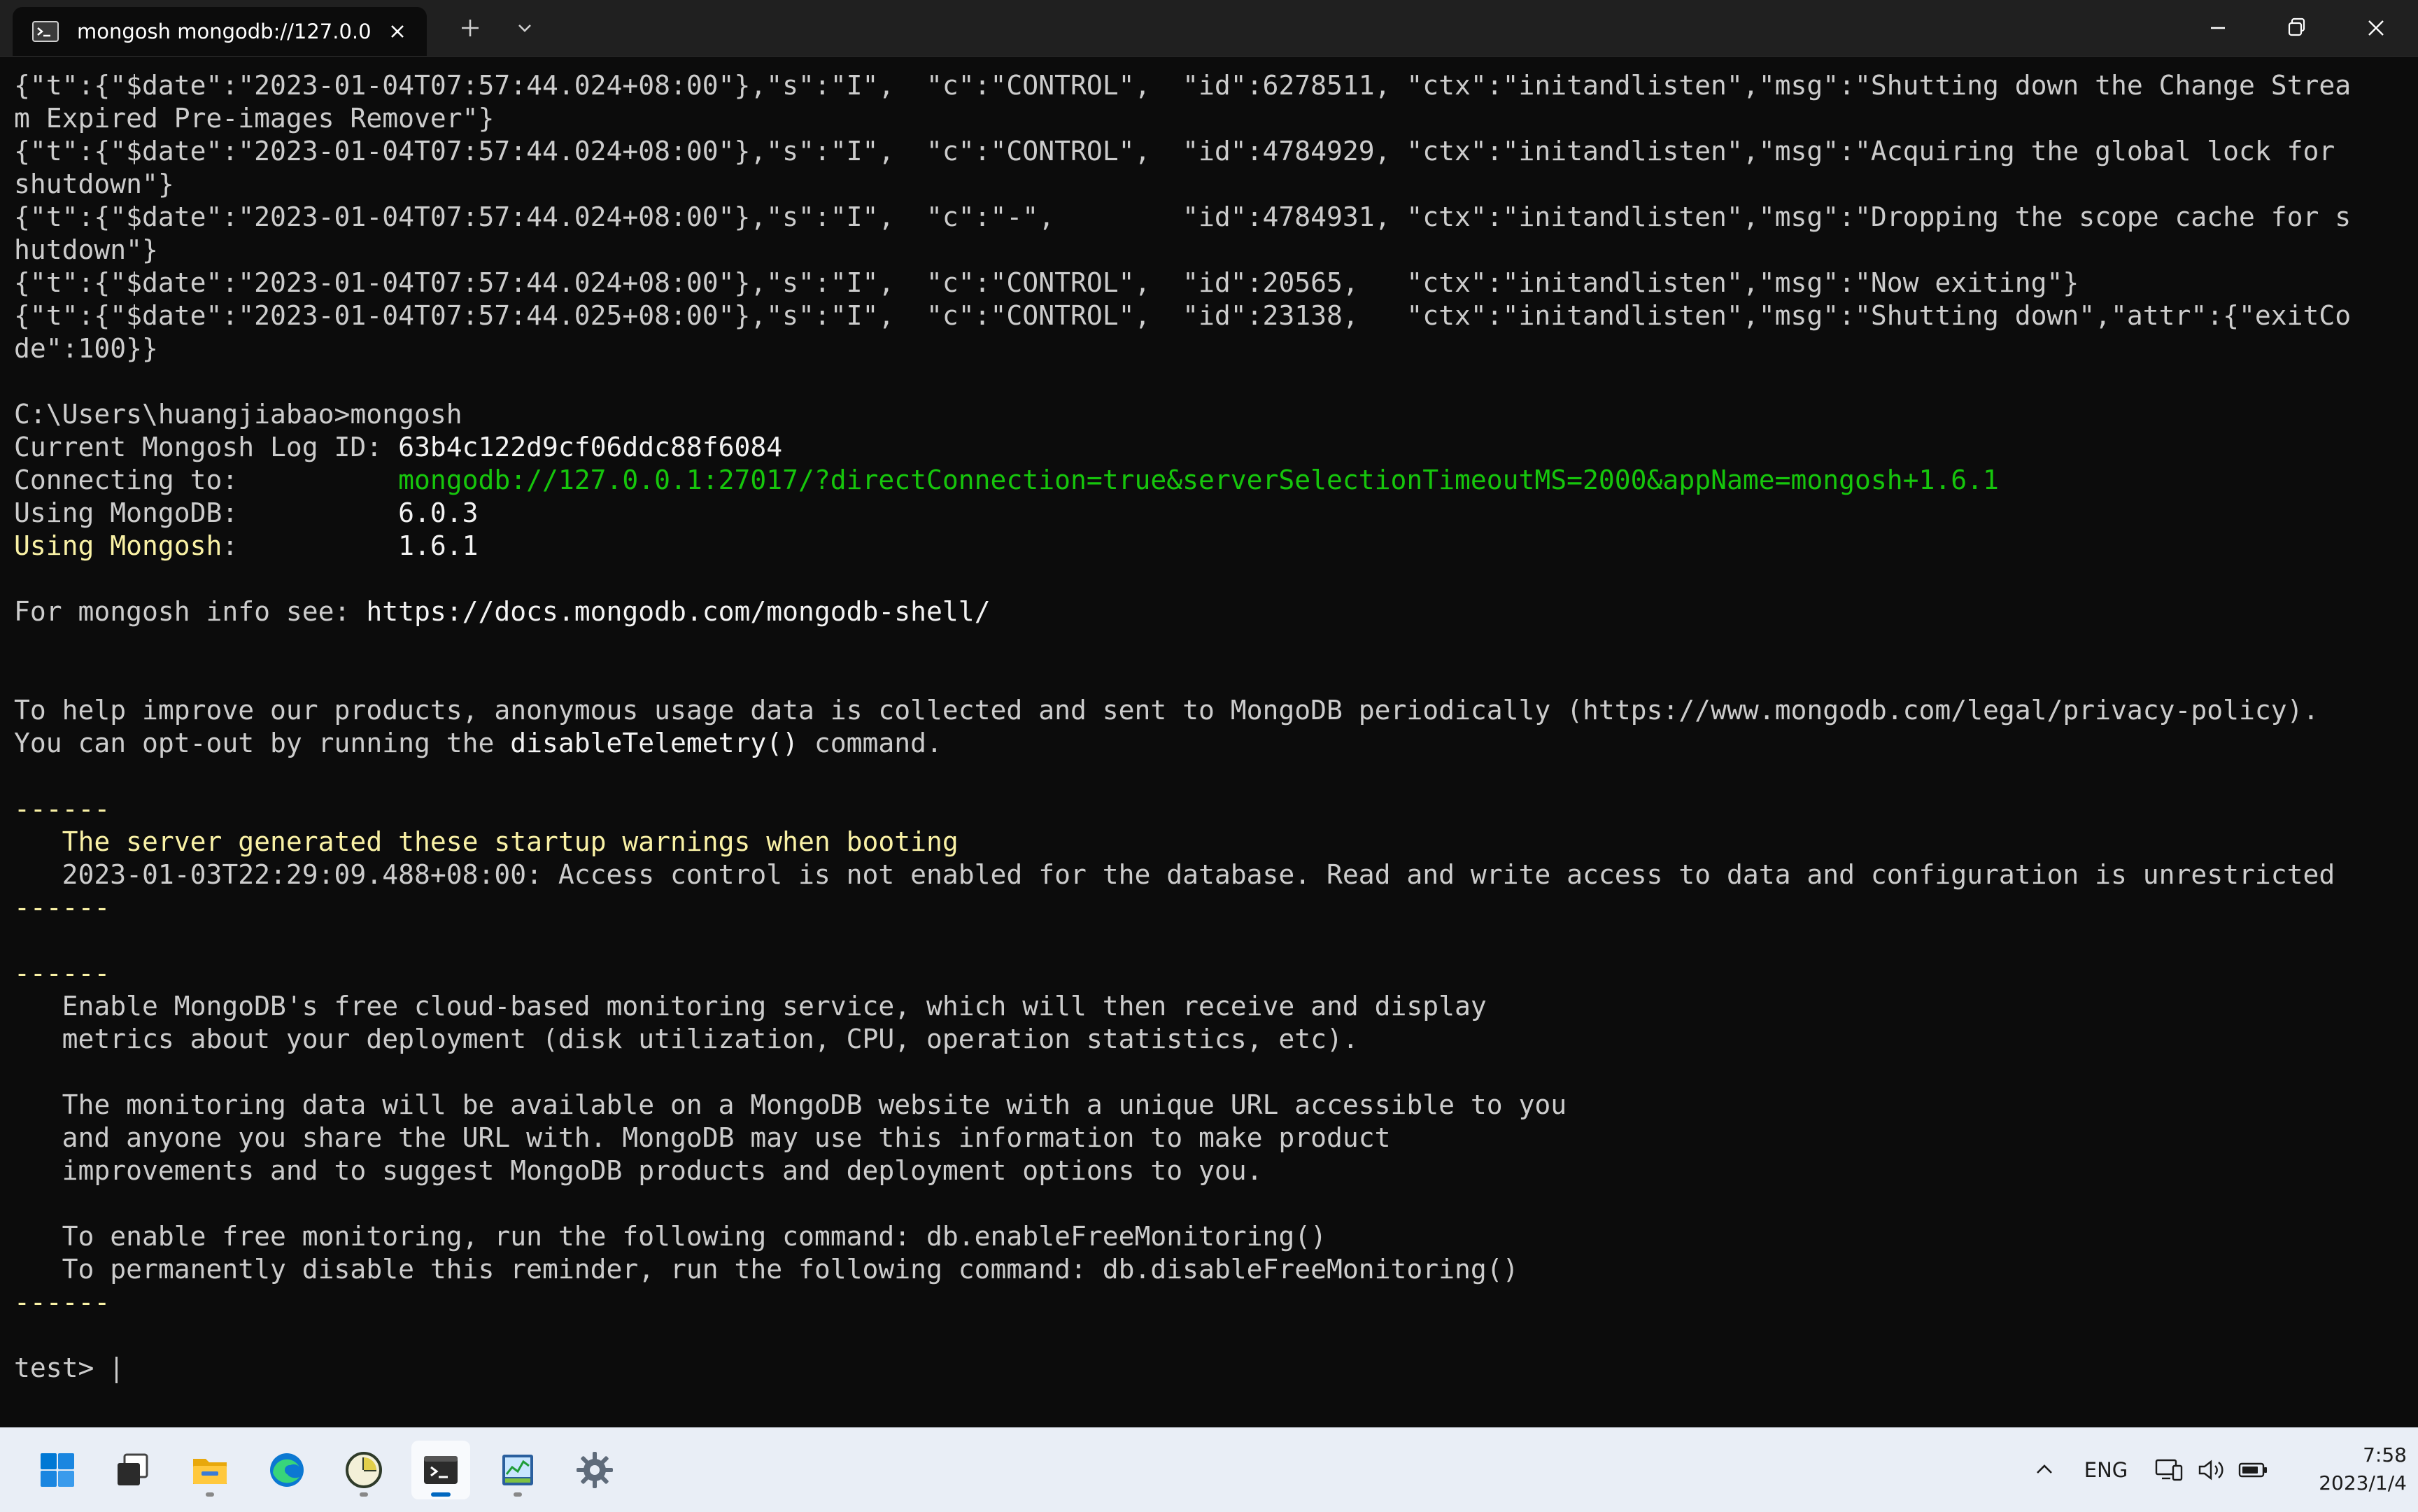 This screenshot has height=1512, width=2418. I want to click on tray-chevron-up-icon, so click(2044, 1470).